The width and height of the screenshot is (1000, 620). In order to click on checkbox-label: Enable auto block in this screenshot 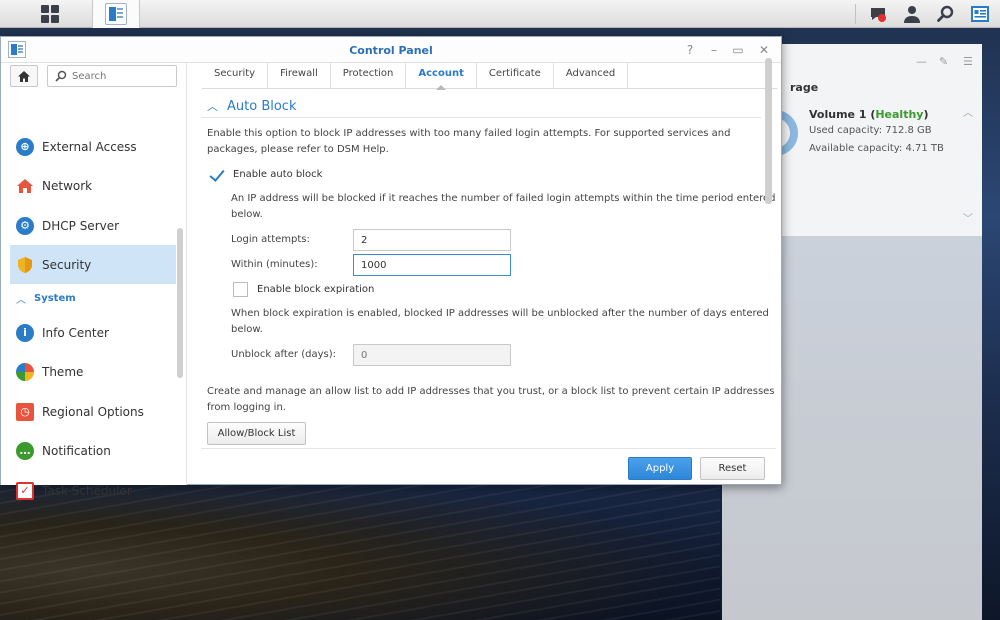, I will do `click(278, 174)`.